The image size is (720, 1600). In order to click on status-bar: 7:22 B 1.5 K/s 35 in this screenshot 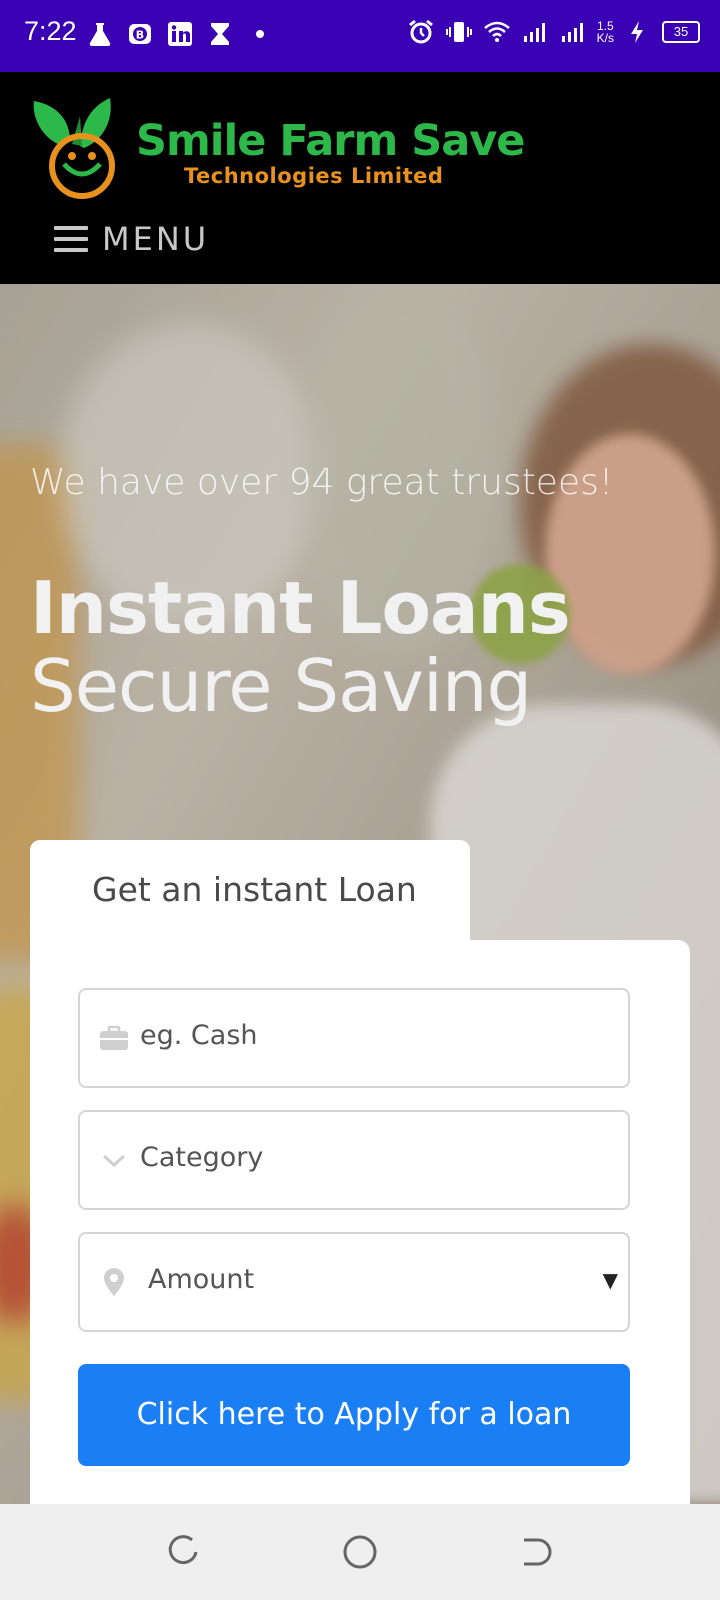, I will do `click(360, 36)`.